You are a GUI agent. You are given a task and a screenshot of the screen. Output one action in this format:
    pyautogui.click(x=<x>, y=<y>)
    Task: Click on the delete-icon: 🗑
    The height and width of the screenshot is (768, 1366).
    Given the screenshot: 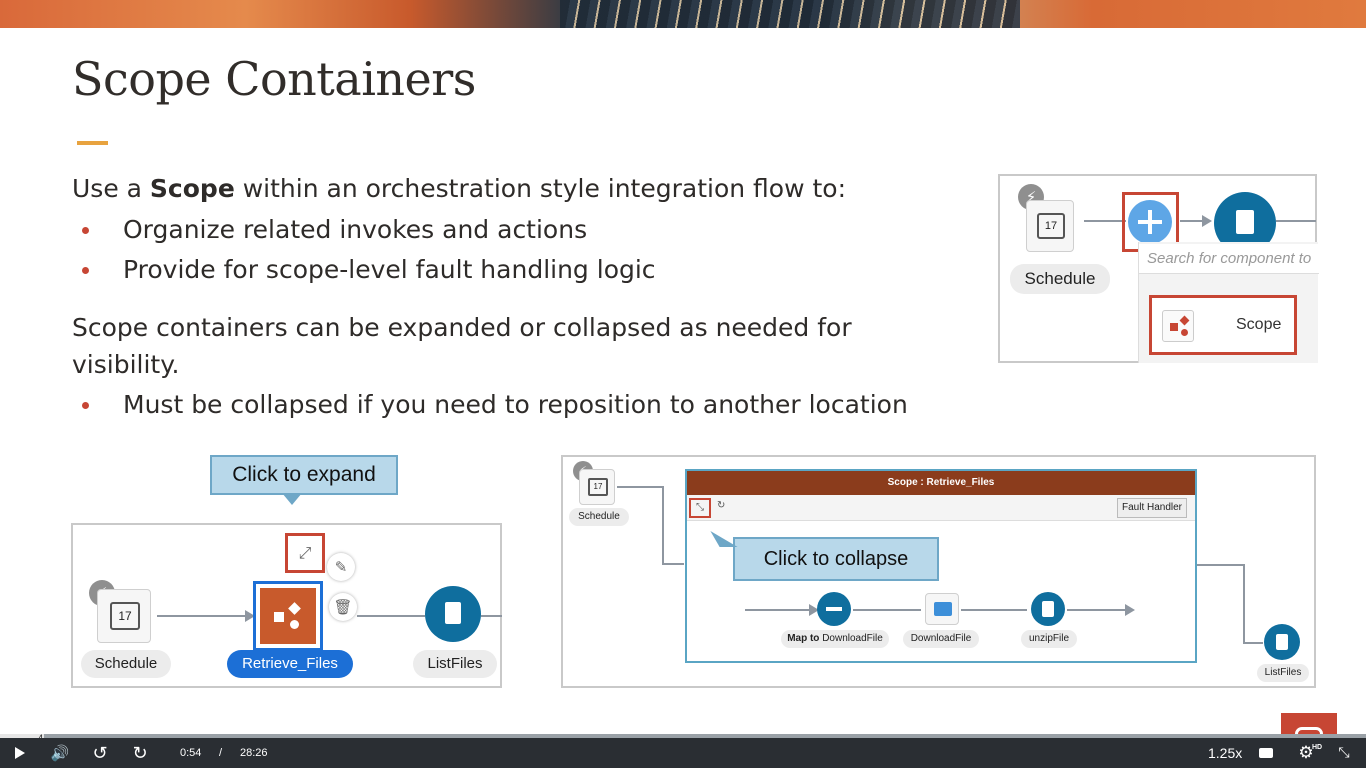 What is the action you would take?
    pyautogui.click(x=343, y=607)
    